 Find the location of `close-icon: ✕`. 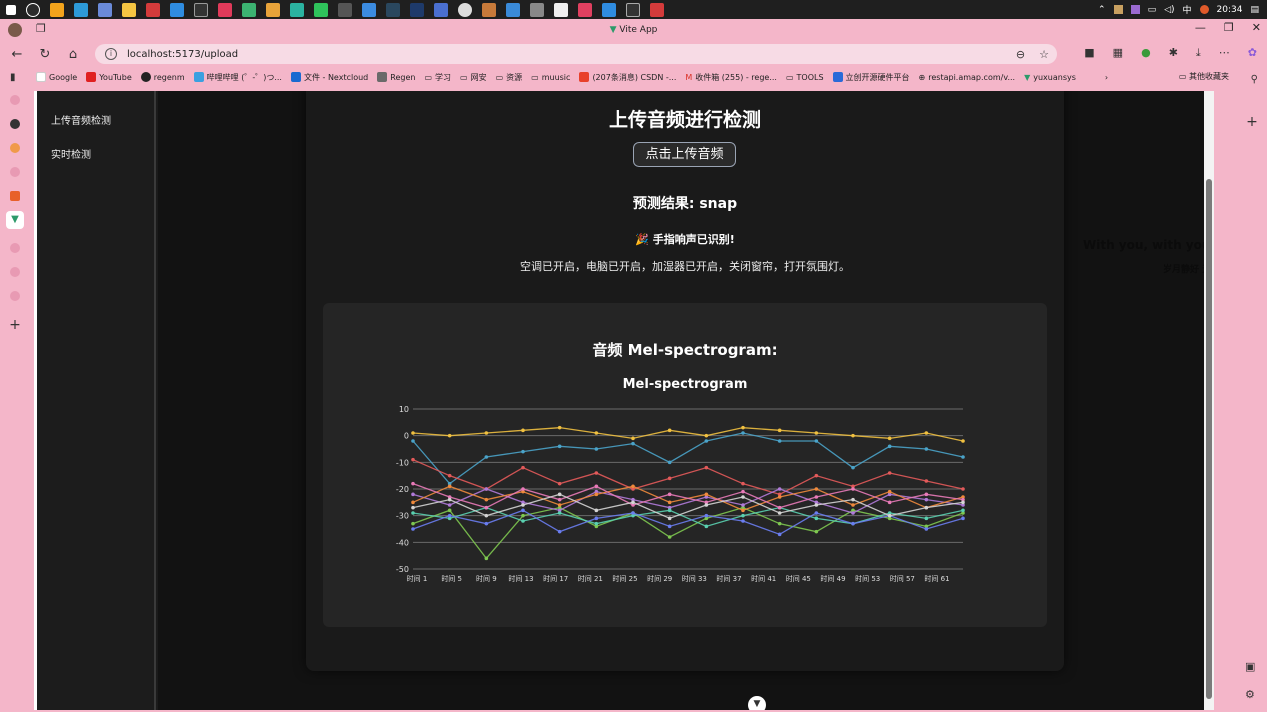

close-icon: ✕ is located at coordinates (1256, 27).